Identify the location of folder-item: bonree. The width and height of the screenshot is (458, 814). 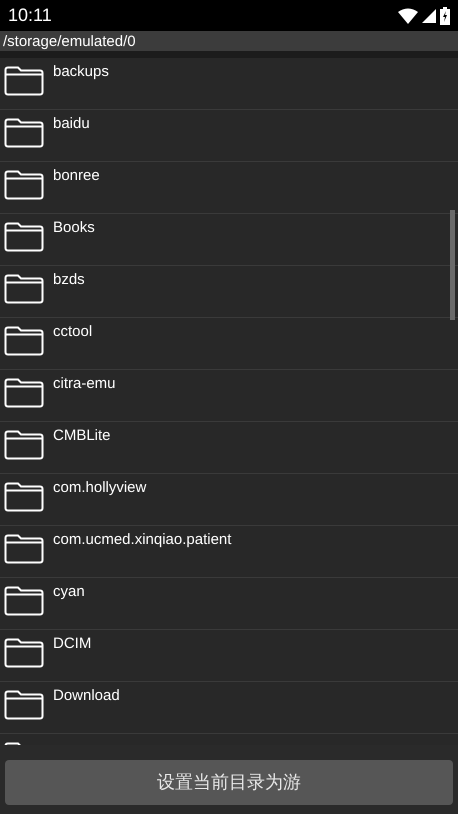
(229, 188).